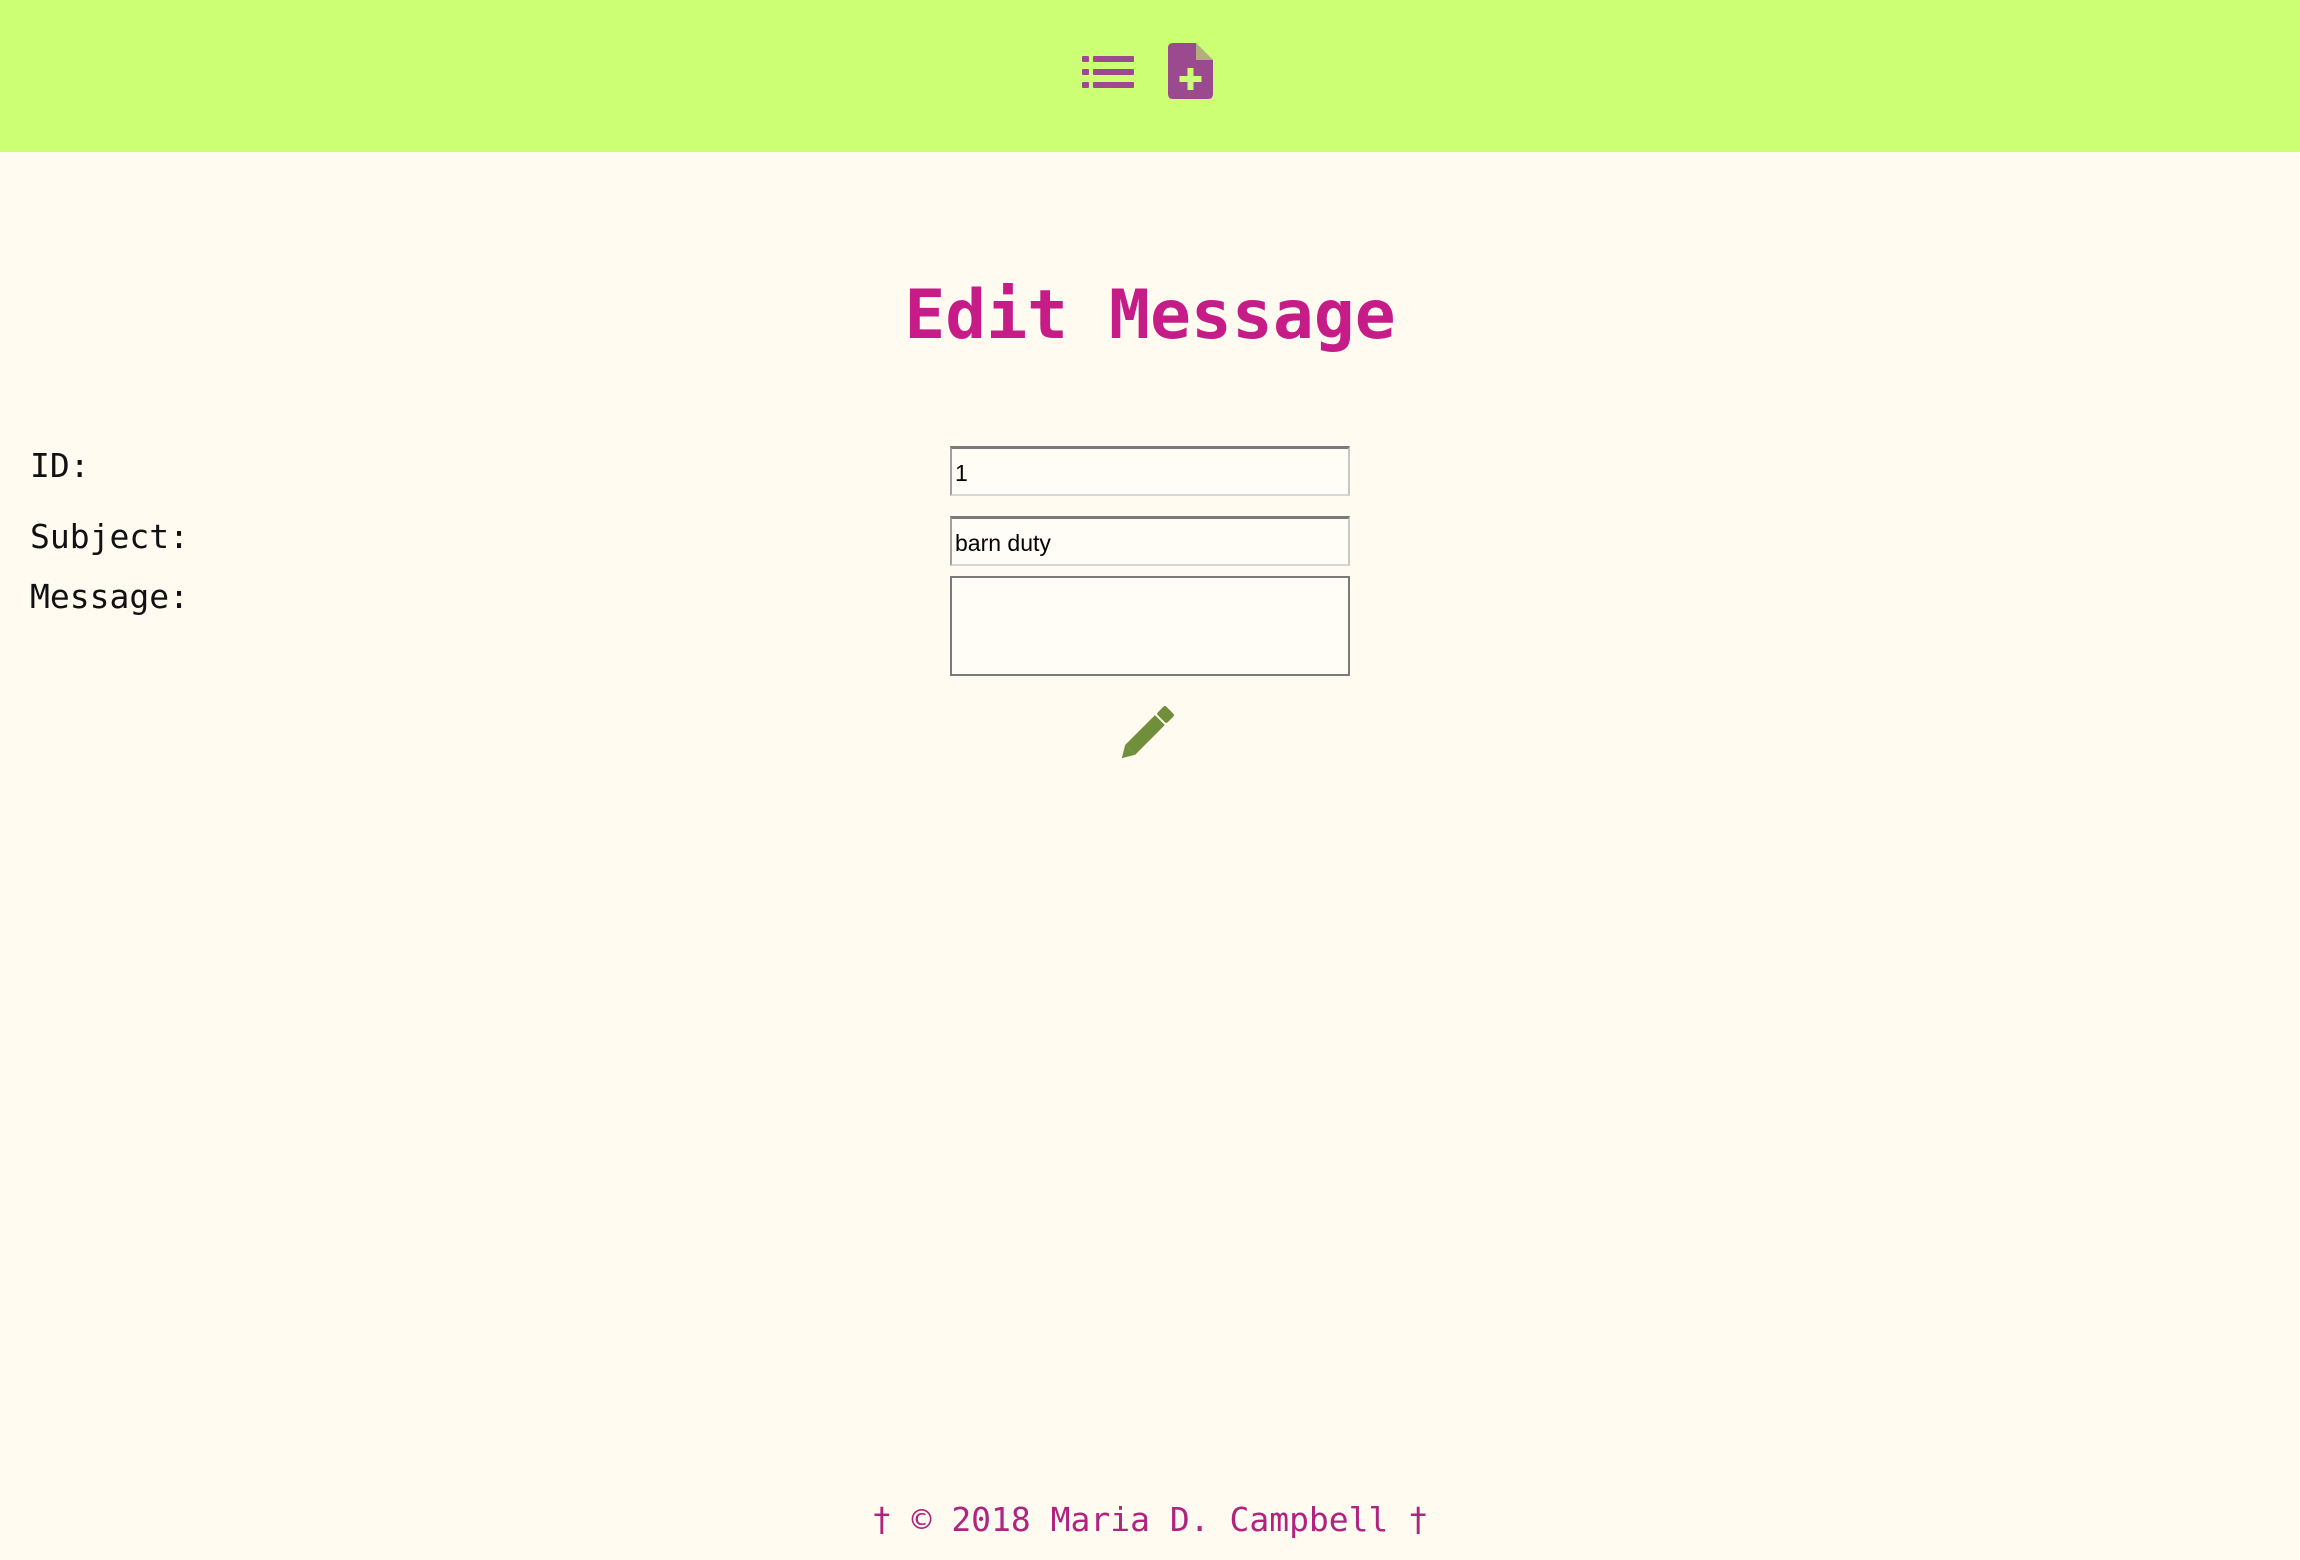 This screenshot has height=1560, width=2300. I want to click on top-nav-bar, so click(1150, 76).